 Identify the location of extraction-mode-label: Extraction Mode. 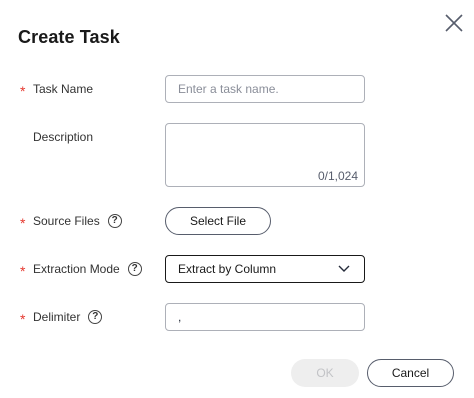
(76, 269).